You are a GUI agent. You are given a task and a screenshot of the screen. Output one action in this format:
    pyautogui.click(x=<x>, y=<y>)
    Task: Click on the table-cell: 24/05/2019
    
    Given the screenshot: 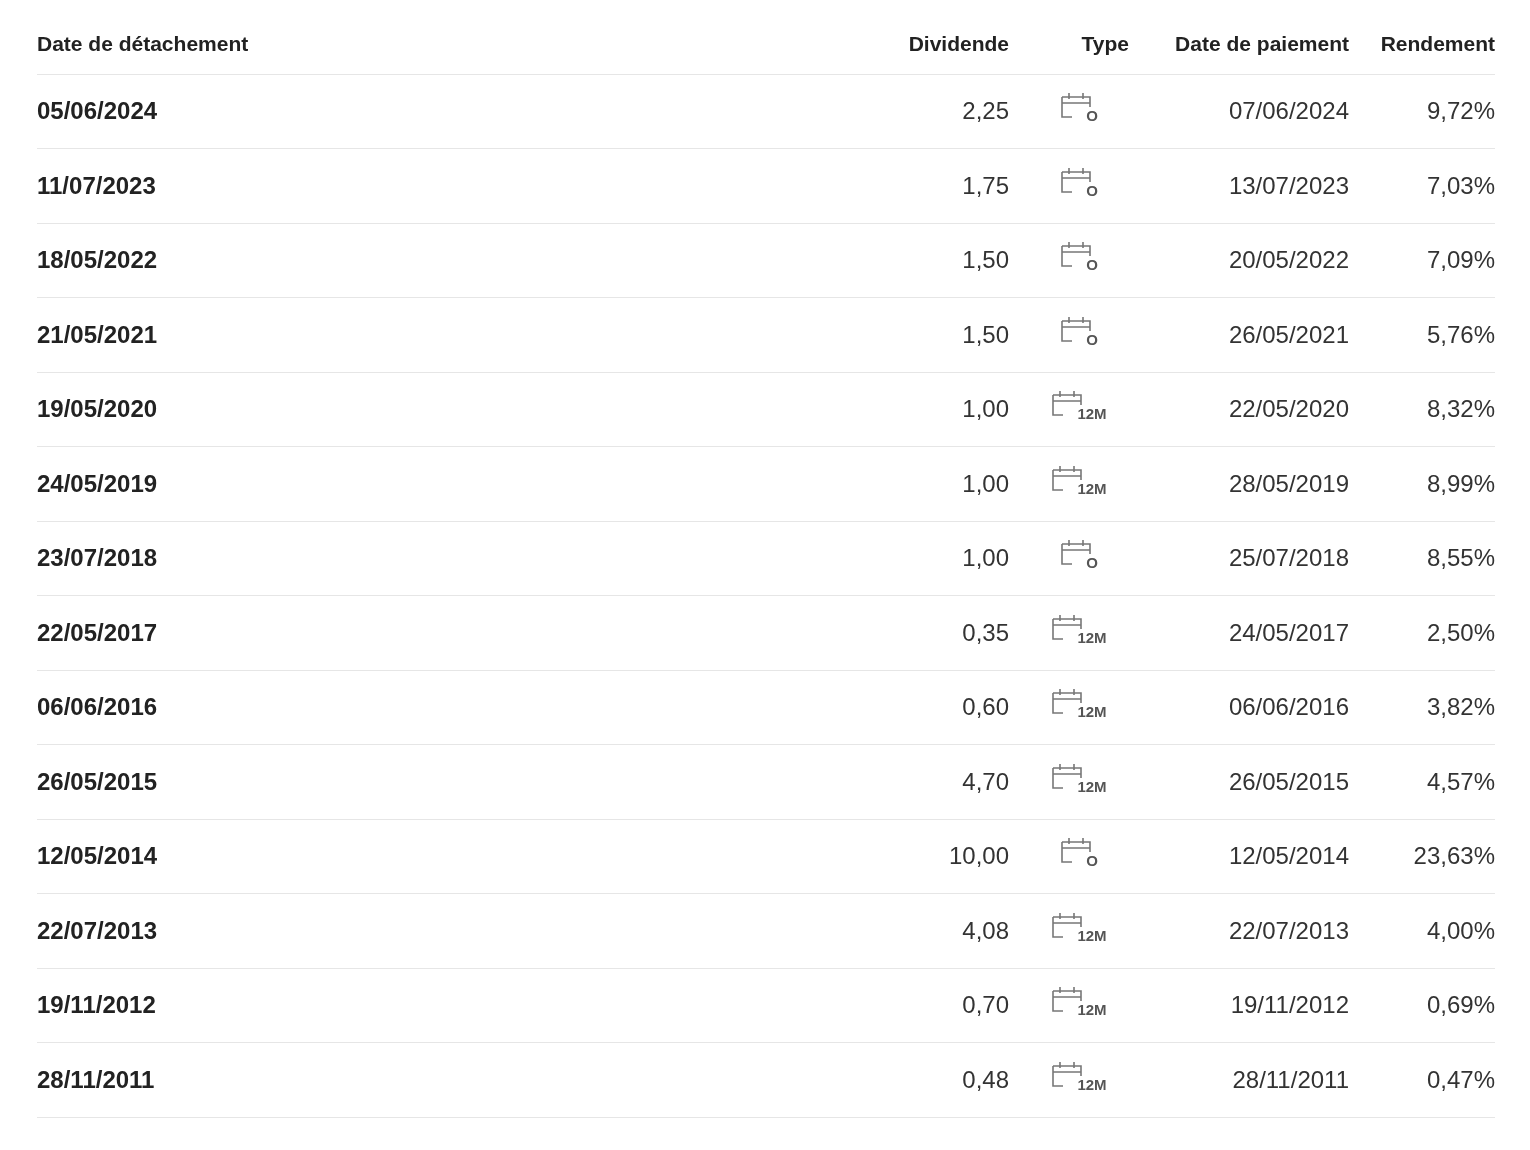 What is the action you would take?
    pyautogui.click(x=97, y=483)
    